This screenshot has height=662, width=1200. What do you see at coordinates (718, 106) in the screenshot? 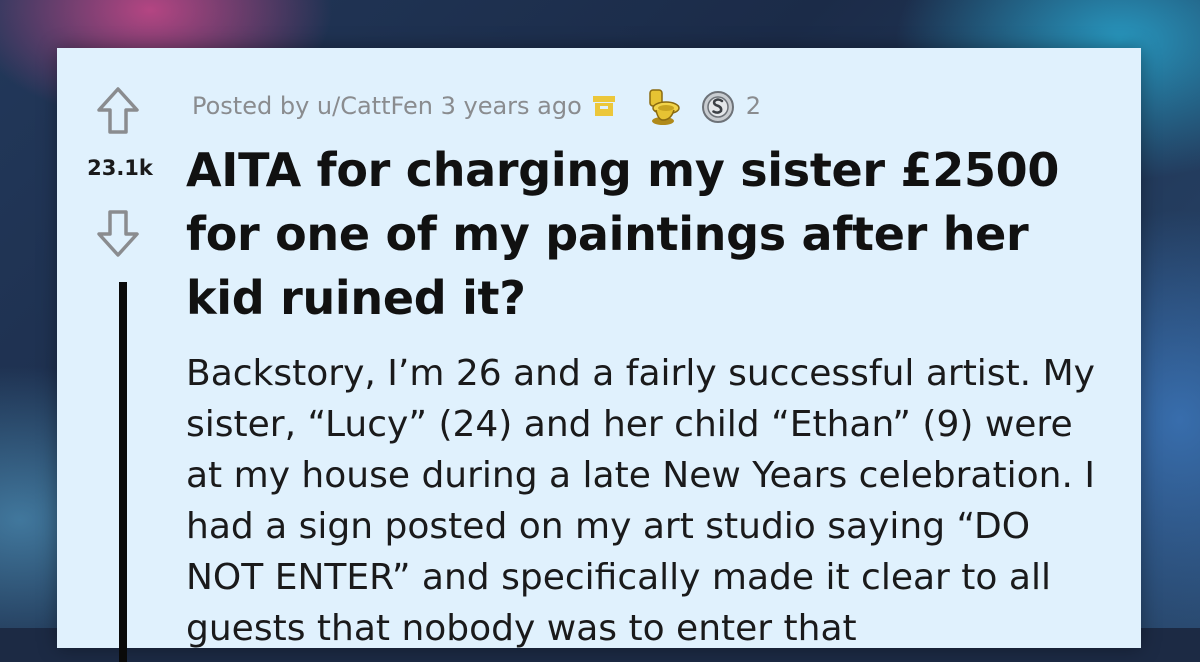
I see `silver-award-icon` at bounding box center [718, 106].